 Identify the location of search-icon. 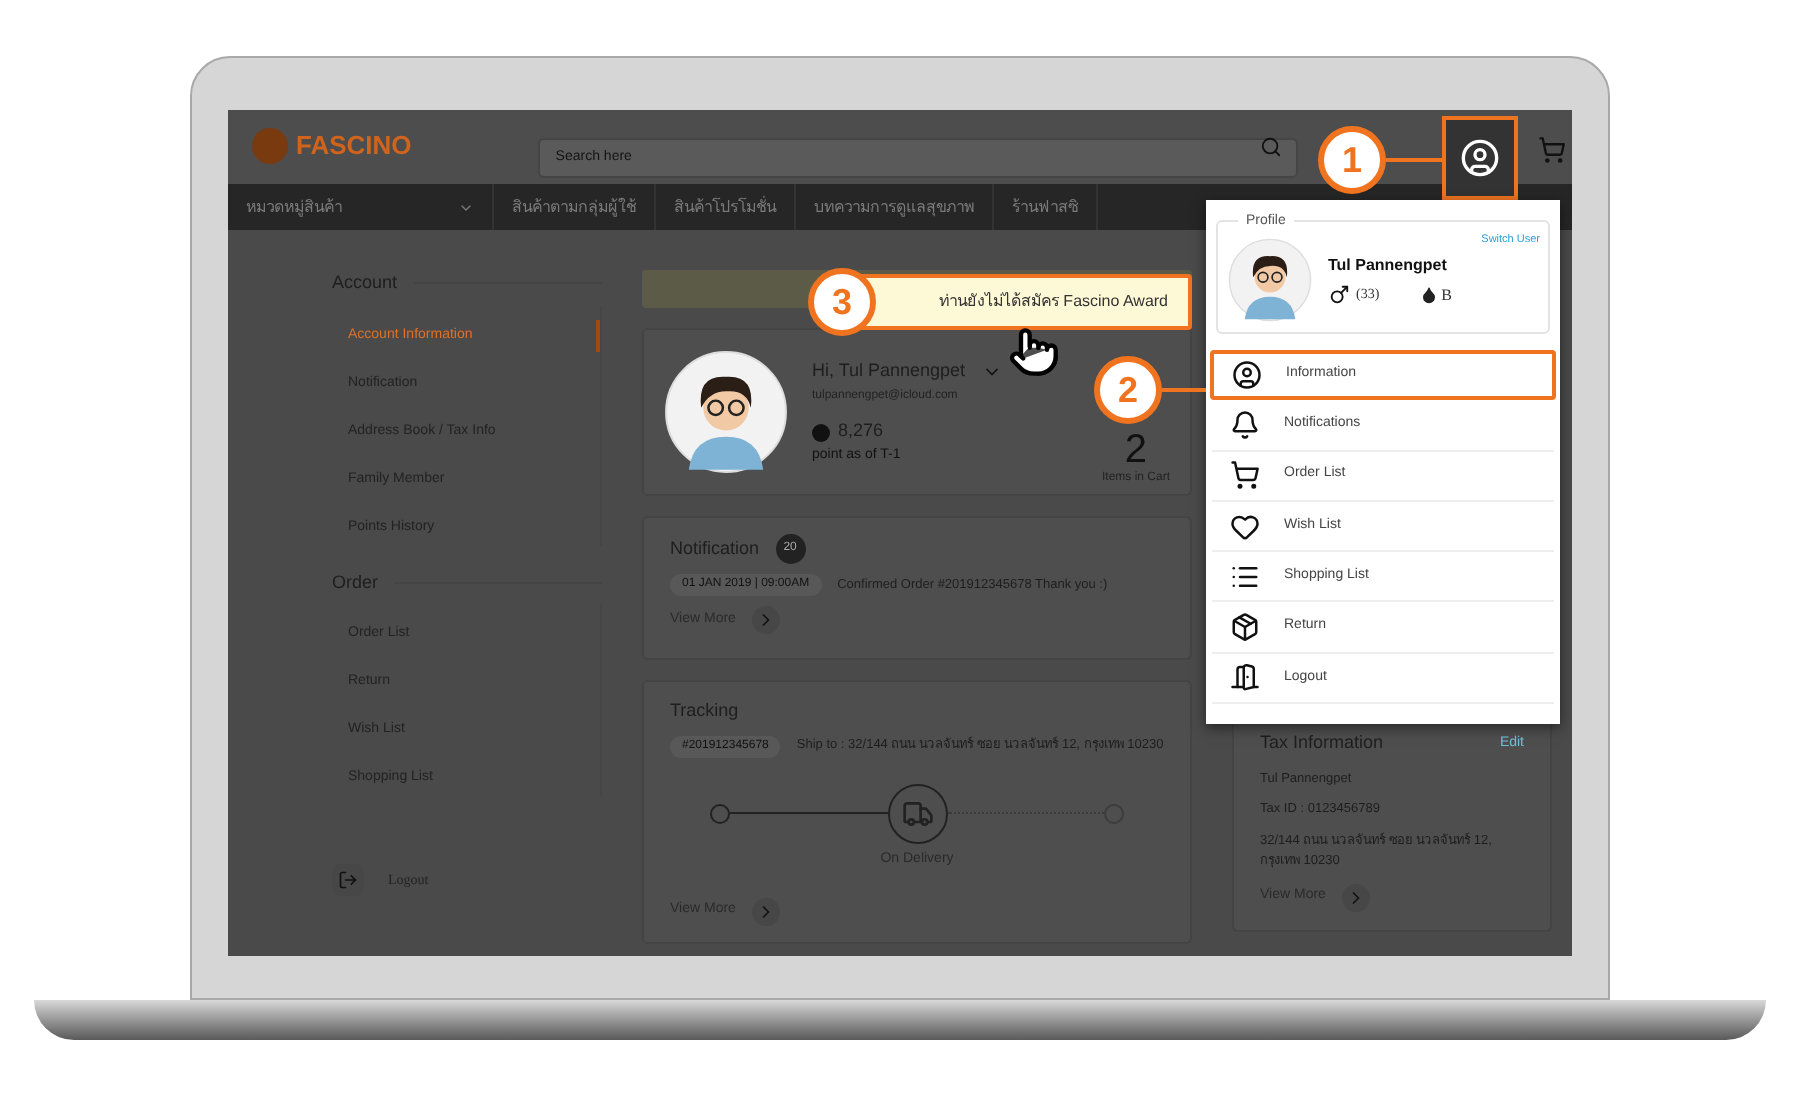
(1270, 147).